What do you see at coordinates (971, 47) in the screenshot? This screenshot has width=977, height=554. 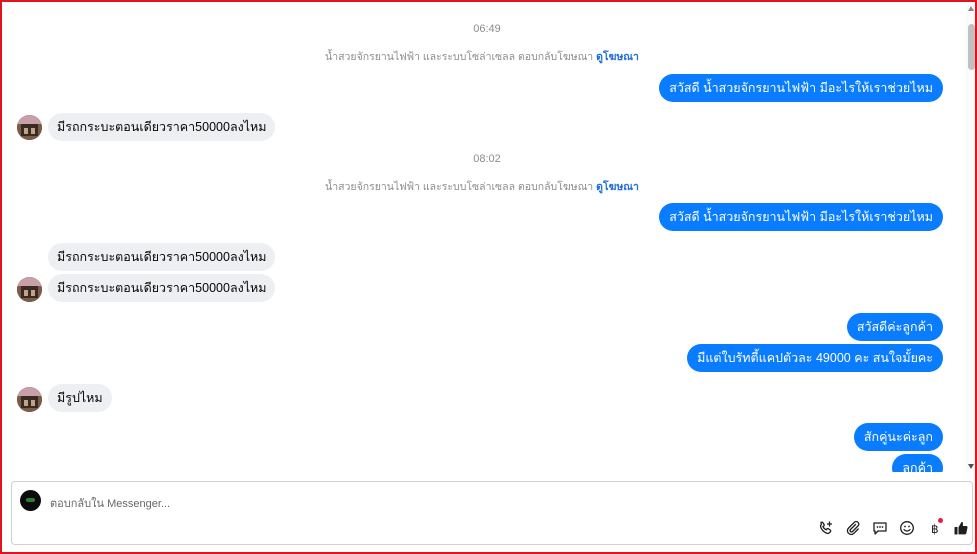 I see `scrollbar-thumb` at bounding box center [971, 47].